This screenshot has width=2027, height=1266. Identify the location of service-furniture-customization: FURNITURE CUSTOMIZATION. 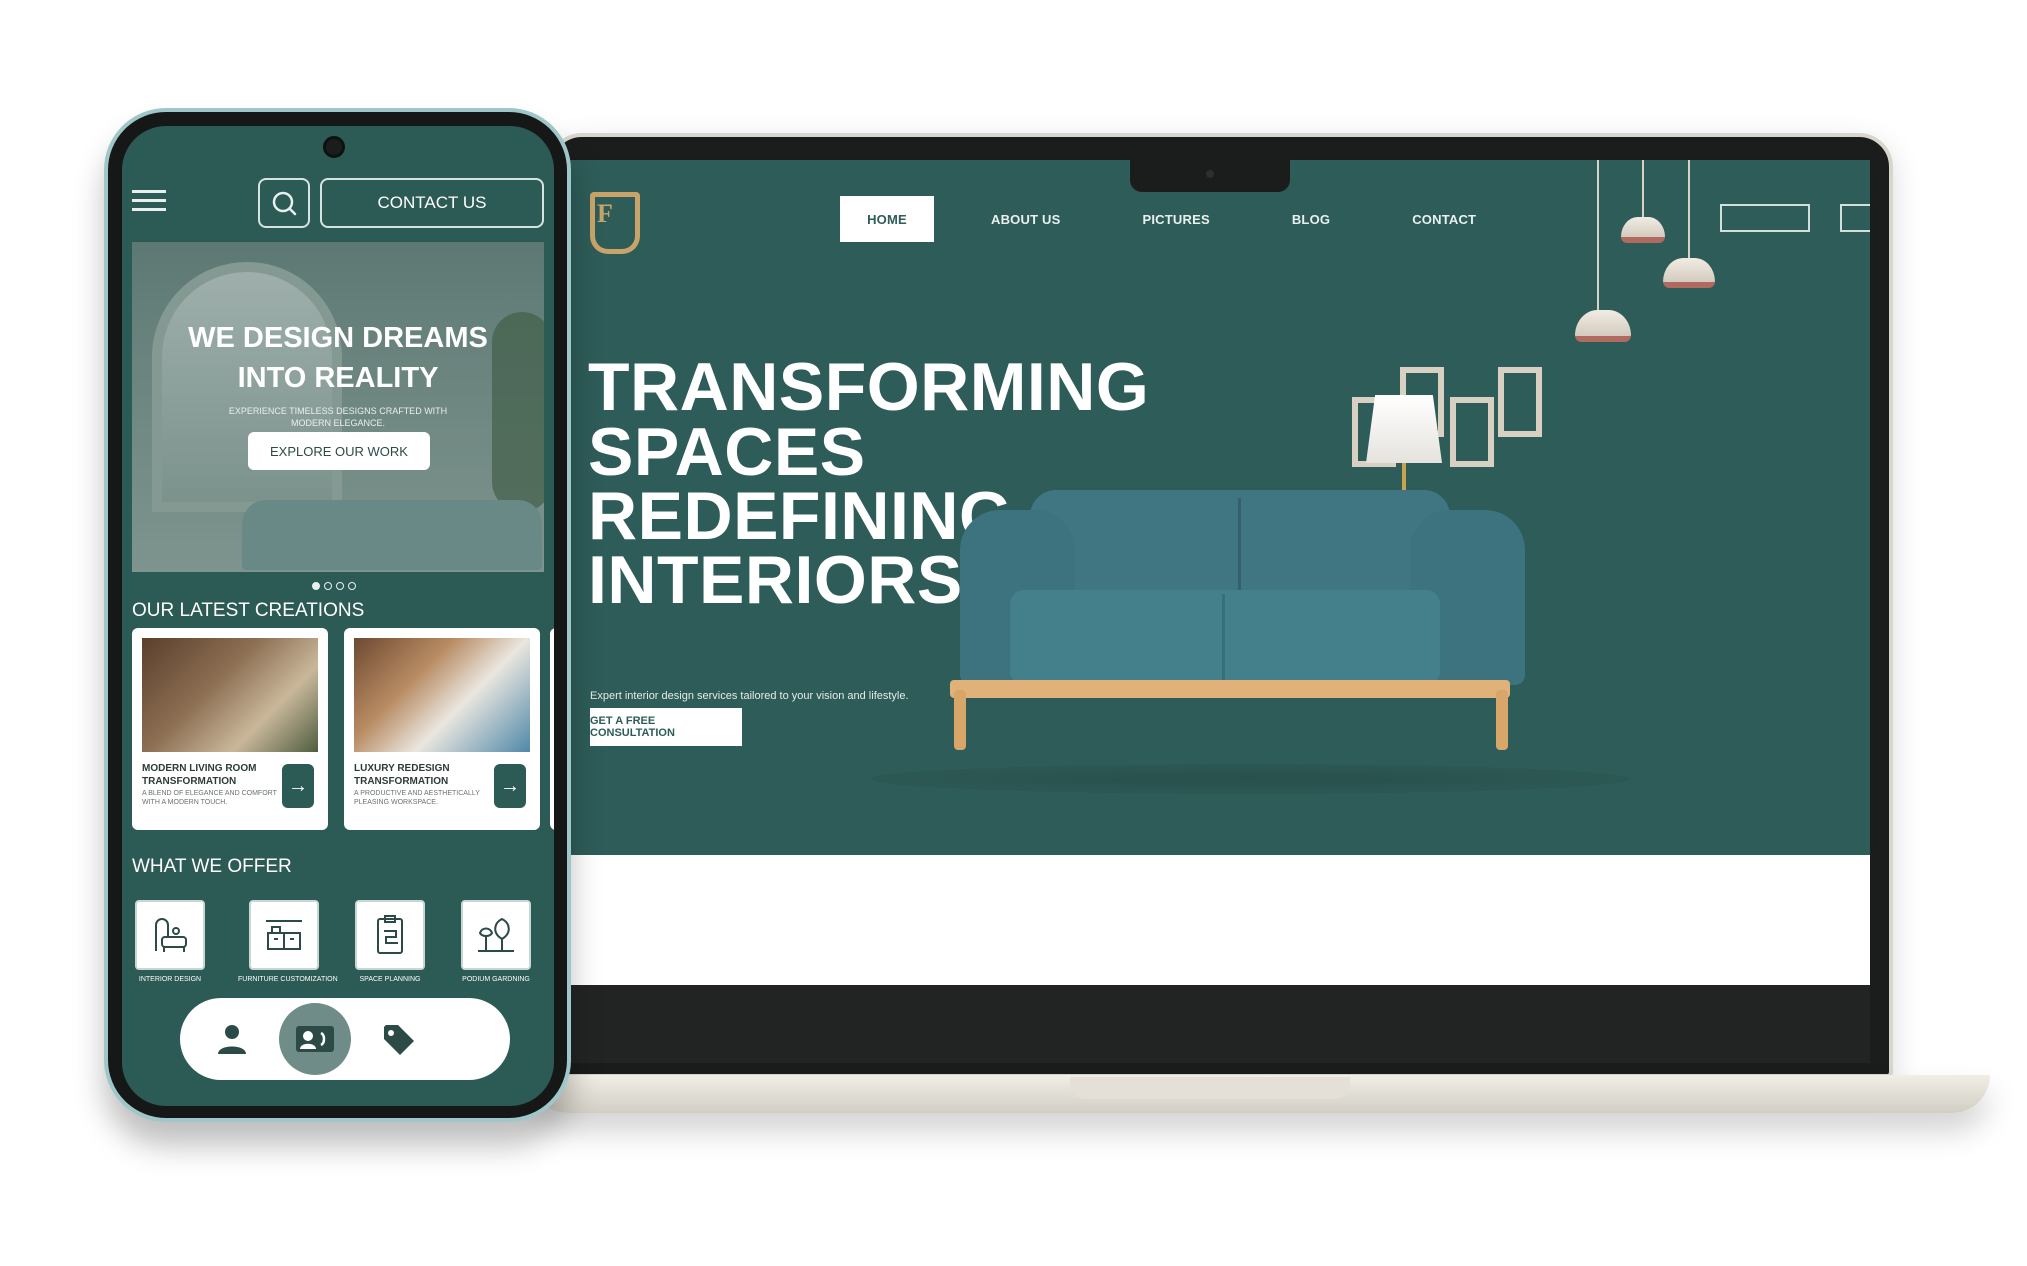
(288, 941).